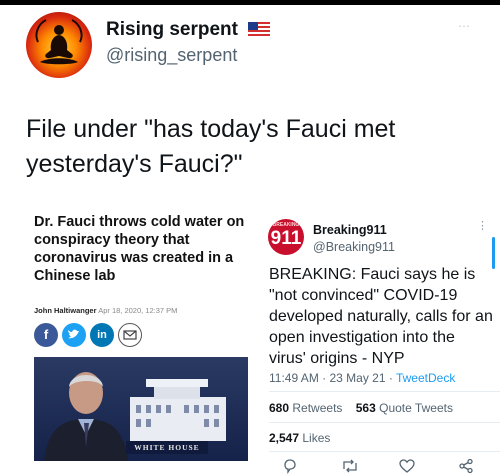 Image resolution: width=500 pixels, height=474 pixels. Describe the element at coordinates (482, 225) in the screenshot. I see `inner-more-options-icon: ⋮` at that location.